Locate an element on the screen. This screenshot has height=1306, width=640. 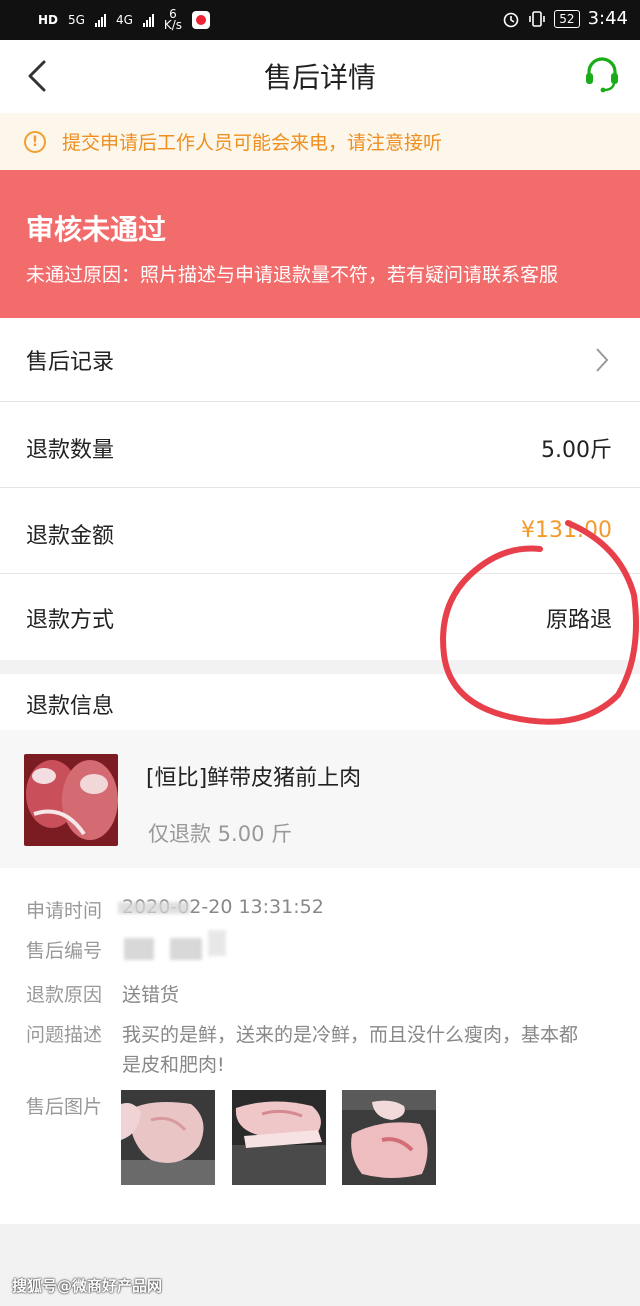
product-name: [恒比]鲜带皮猪前上肉 is located at coordinates (254, 778).